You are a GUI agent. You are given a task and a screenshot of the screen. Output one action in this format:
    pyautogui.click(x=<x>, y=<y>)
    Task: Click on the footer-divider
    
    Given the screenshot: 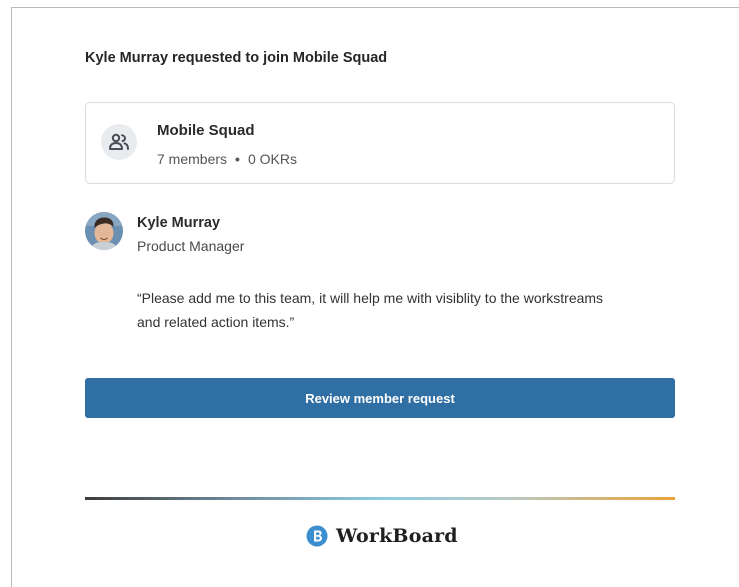 What is the action you would take?
    pyautogui.click(x=380, y=498)
    